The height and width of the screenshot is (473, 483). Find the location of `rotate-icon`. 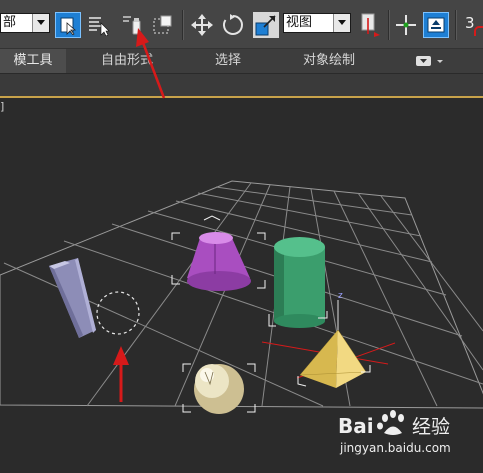

rotate-icon is located at coordinates (233, 25).